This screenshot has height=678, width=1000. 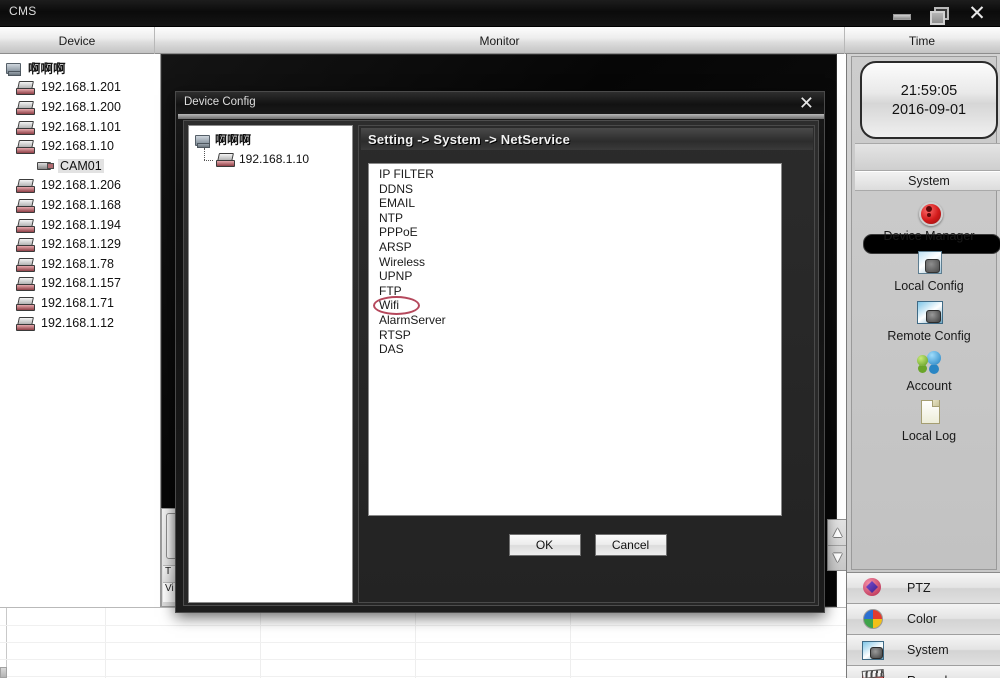 I want to click on sidebar-item-account: Account, so click(x=927, y=370).